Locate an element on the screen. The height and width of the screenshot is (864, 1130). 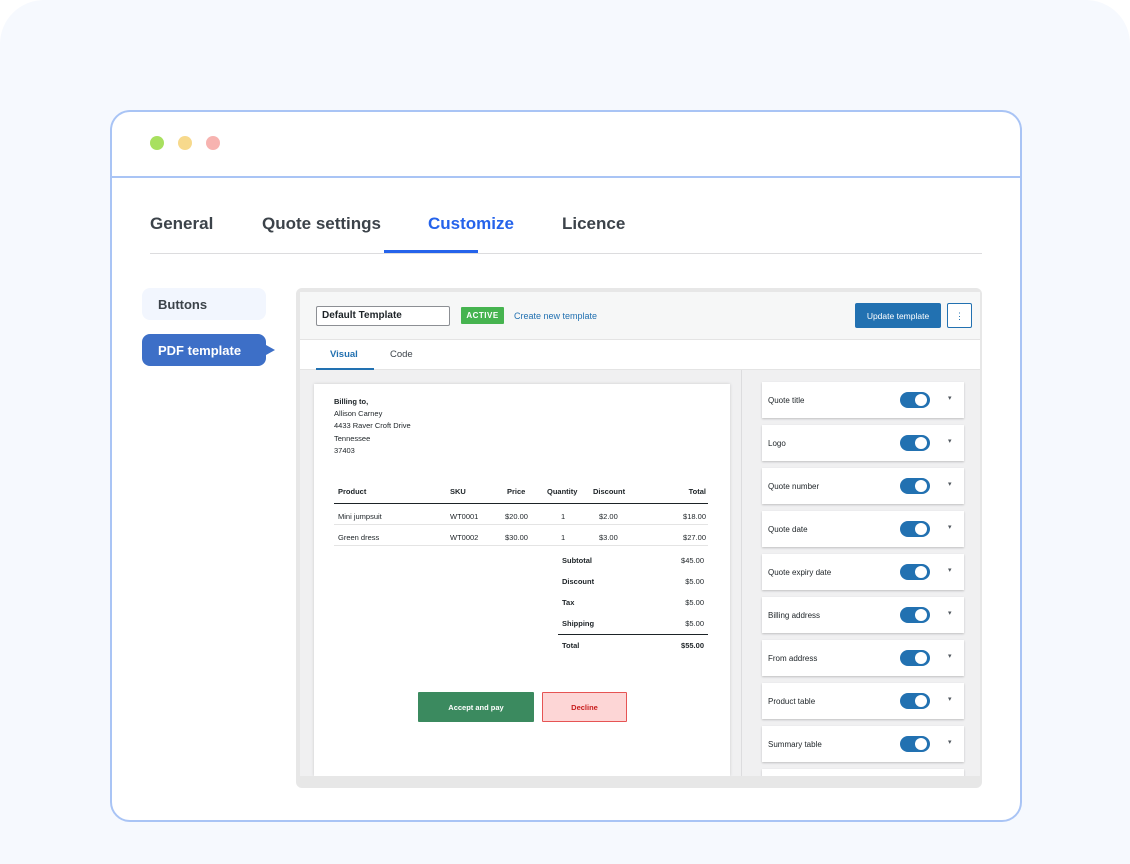
tab-licence: Licence is located at coordinates (593, 224).